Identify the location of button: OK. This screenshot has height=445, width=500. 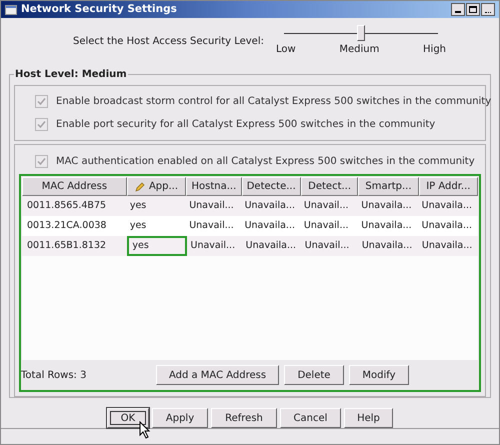
(128, 418).